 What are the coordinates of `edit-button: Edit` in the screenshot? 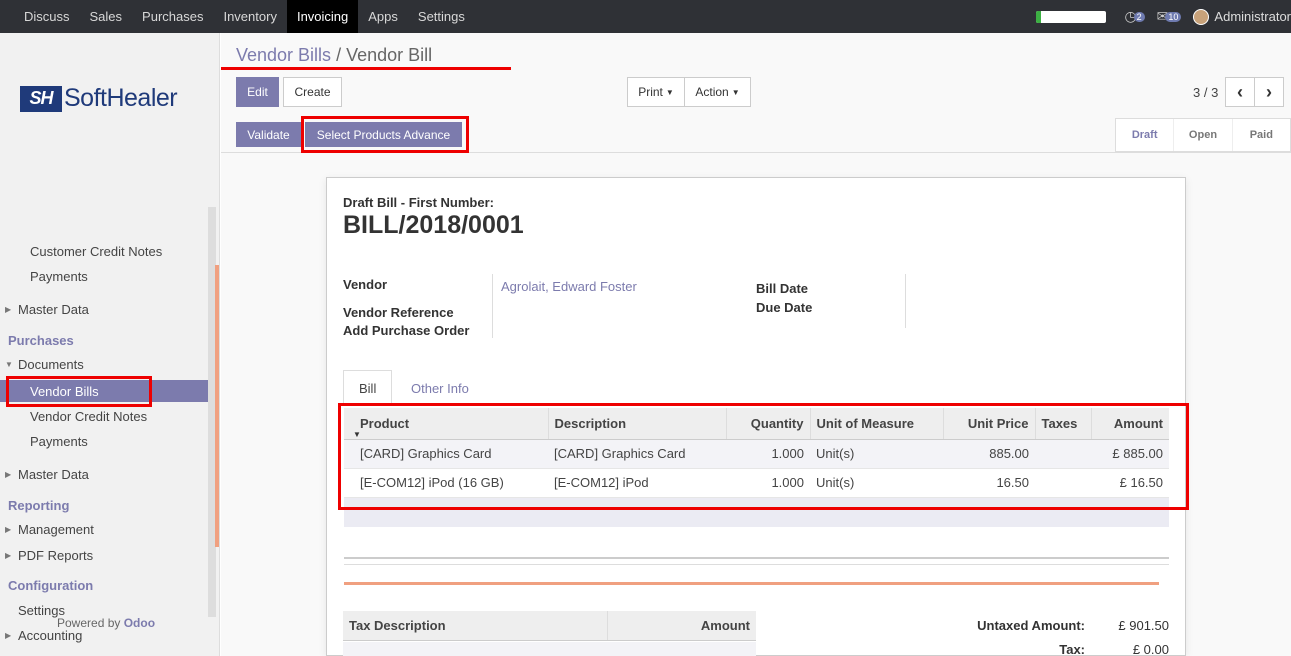 It's located at (257, 92).